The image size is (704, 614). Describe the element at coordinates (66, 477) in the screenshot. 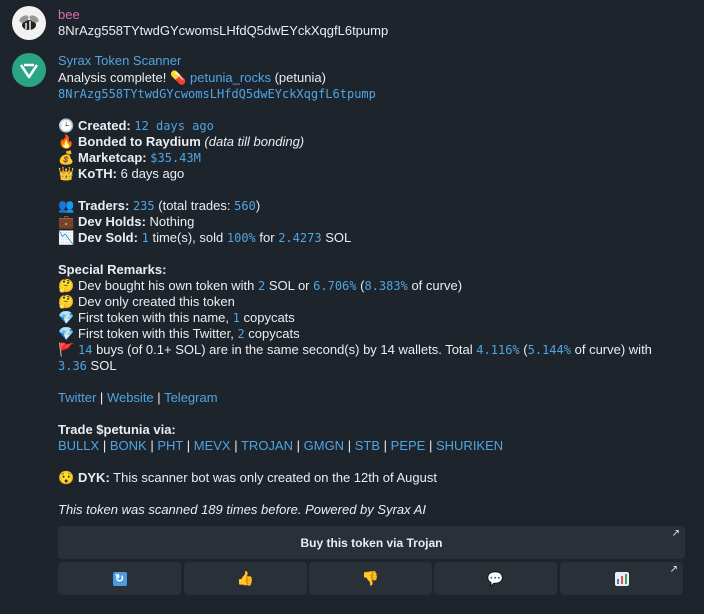

I see `surprised-face-icon: 😯` at that location.